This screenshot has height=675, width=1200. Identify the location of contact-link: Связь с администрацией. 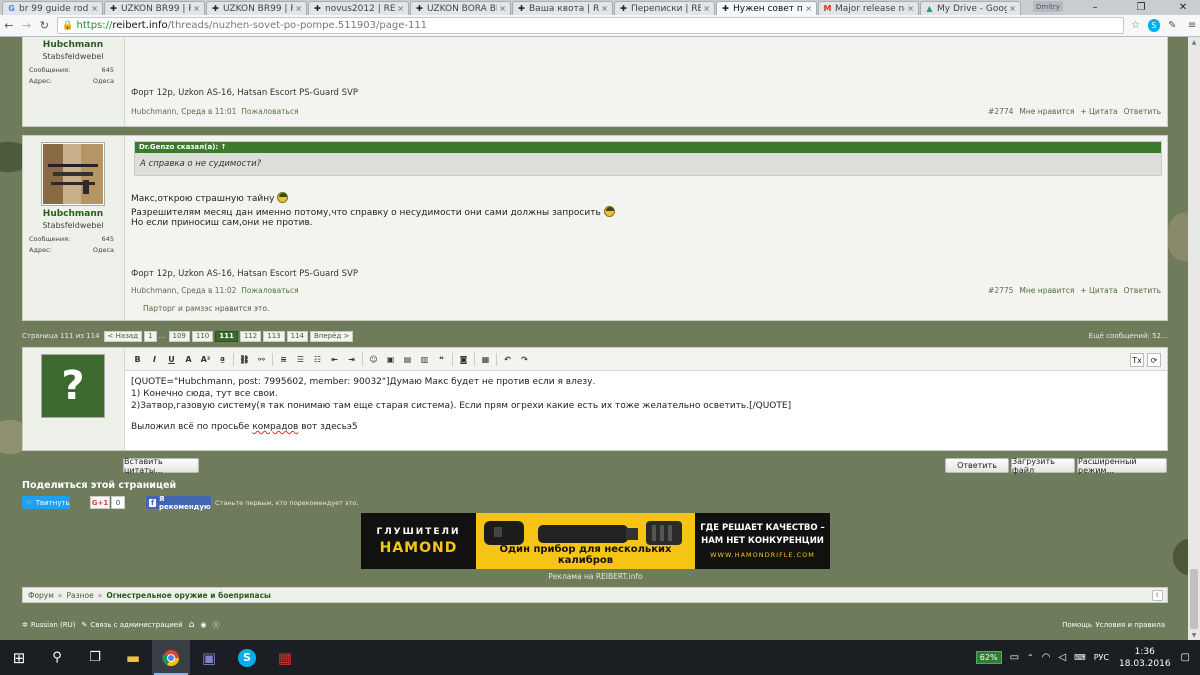
(136, 625).